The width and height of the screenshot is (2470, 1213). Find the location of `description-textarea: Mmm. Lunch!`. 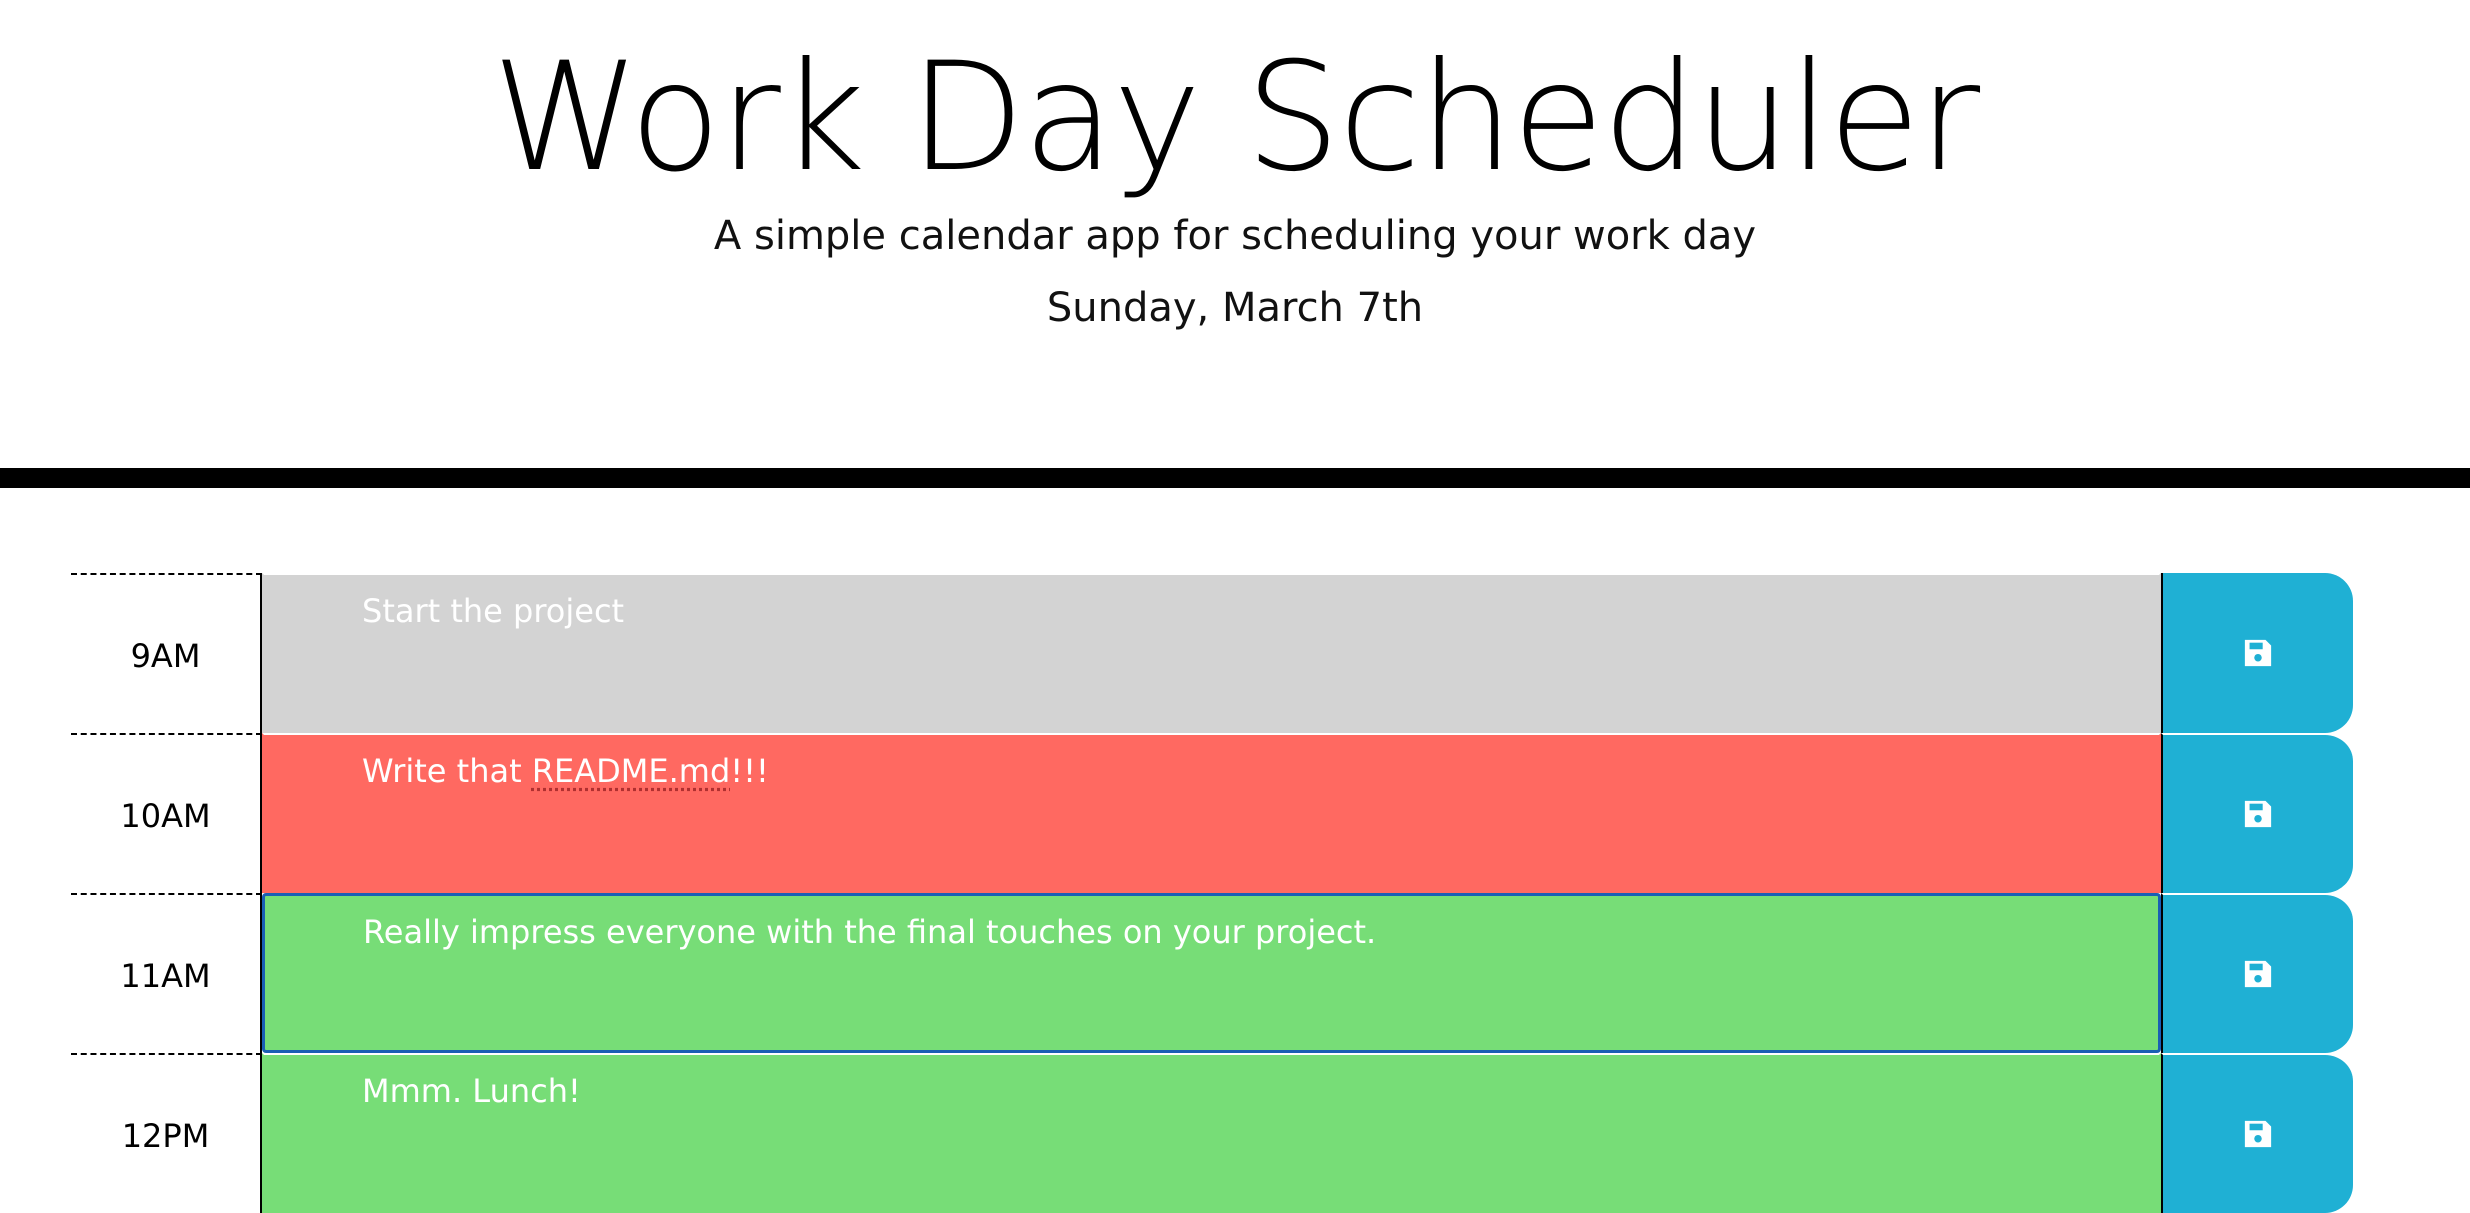

description-textarea: Mmm. Lunch! is located at coordinates (1211, 1133).